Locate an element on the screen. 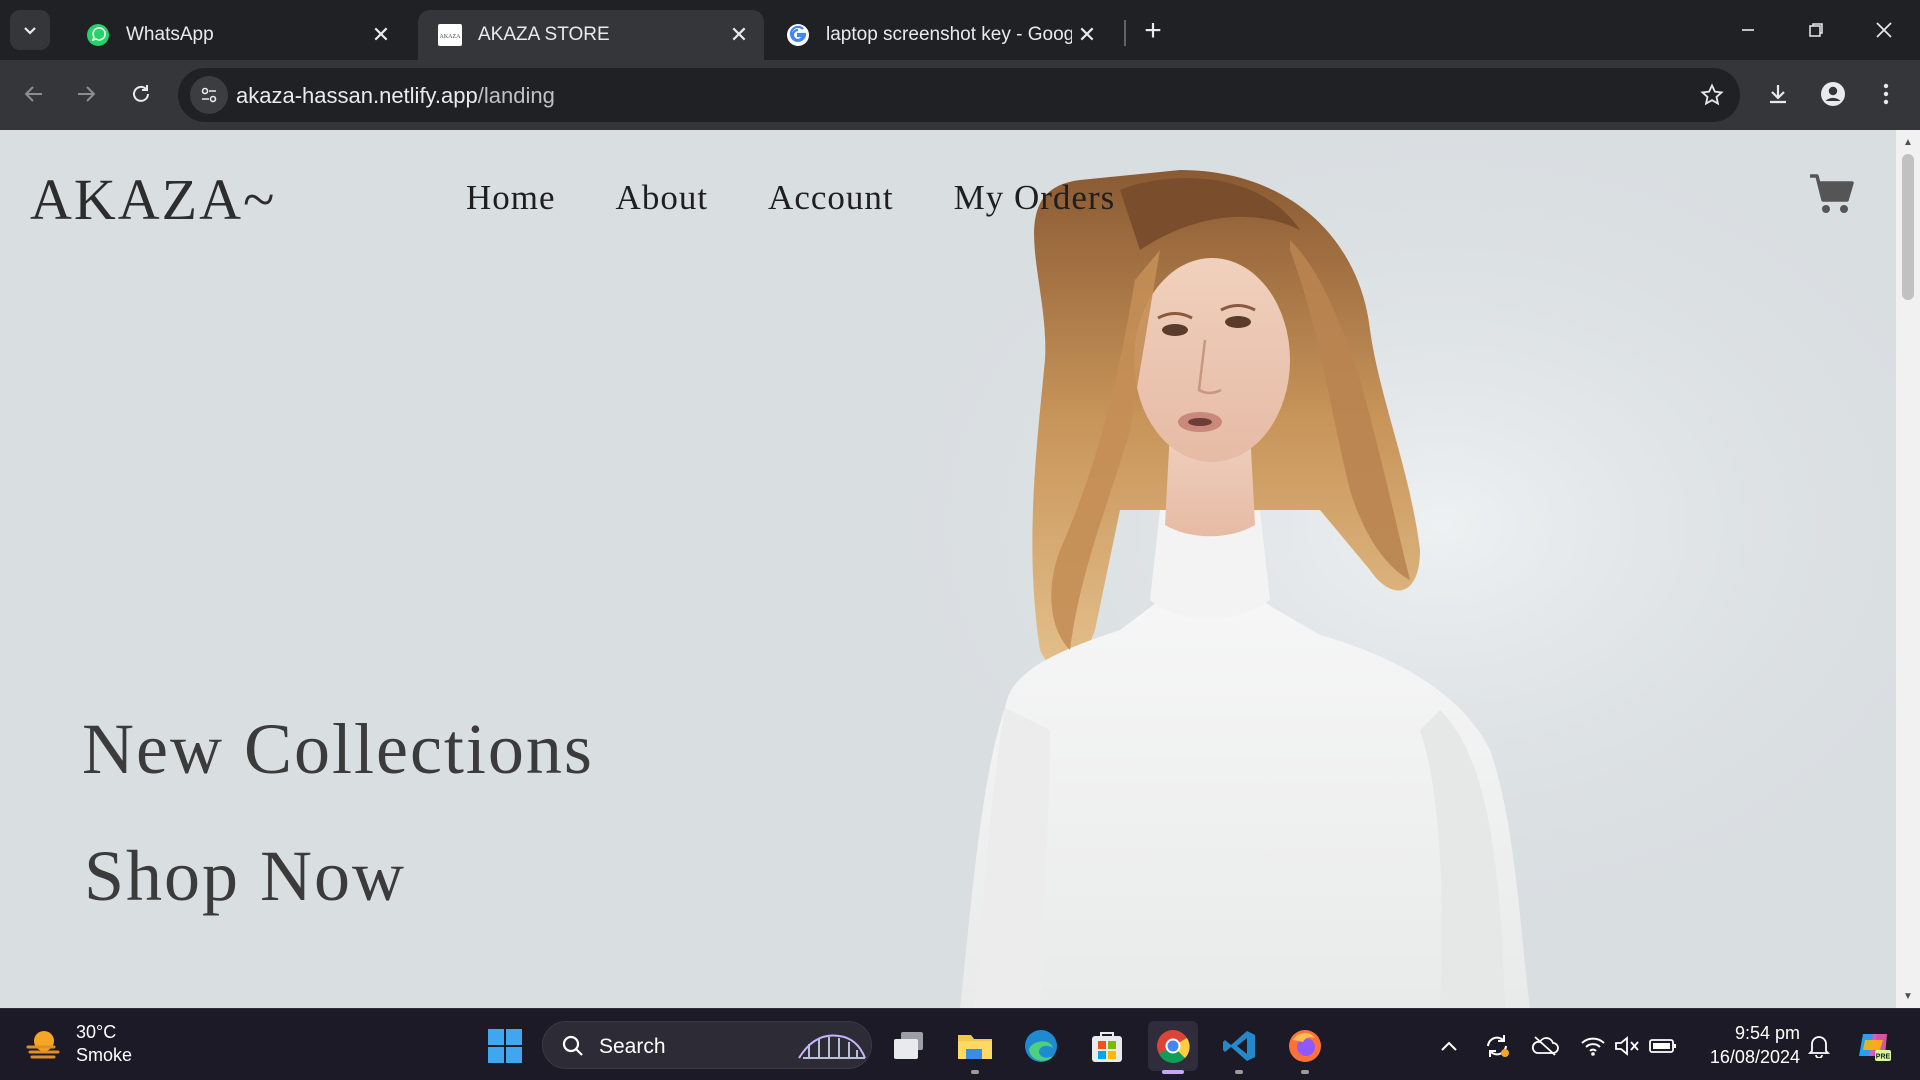 The height and width of the screenshot is (1080, 1920). close-icon is located at coordinates (1884, 30).